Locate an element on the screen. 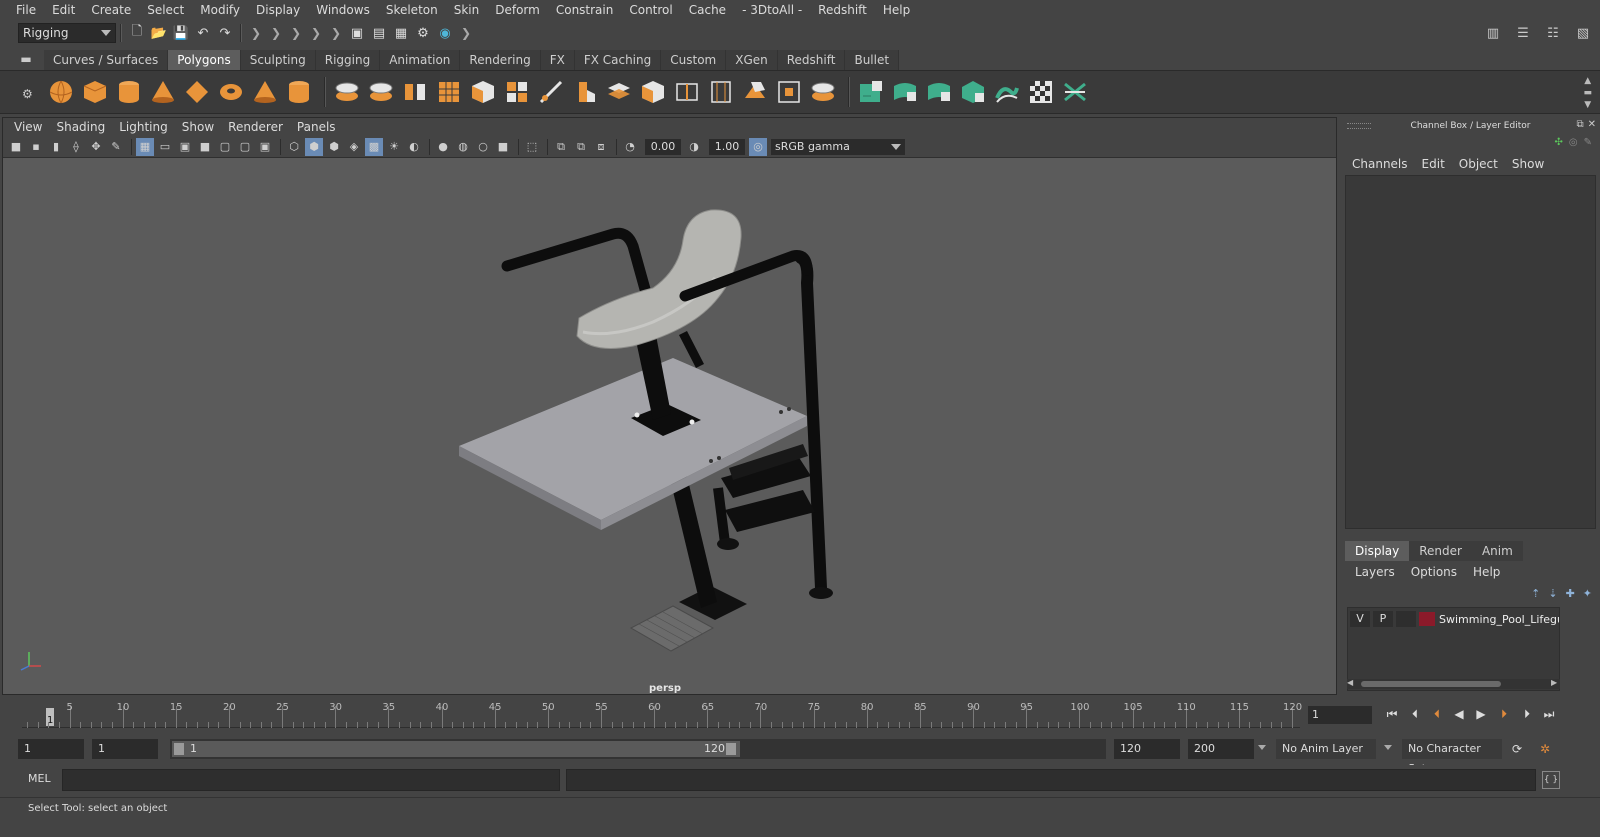  play-forwards-icon: ▶ is located at coordinates (1481, 714).